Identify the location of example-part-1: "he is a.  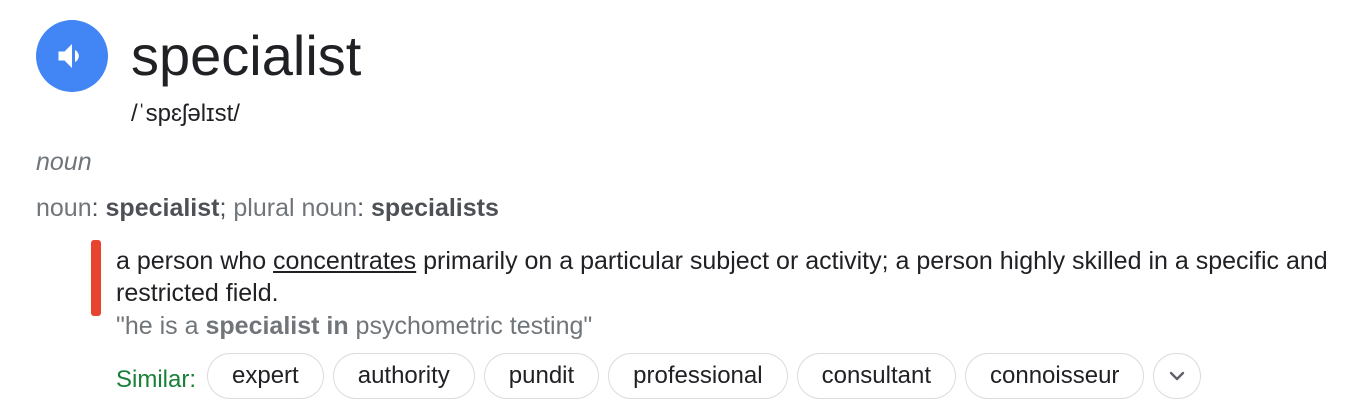
(161, 326).